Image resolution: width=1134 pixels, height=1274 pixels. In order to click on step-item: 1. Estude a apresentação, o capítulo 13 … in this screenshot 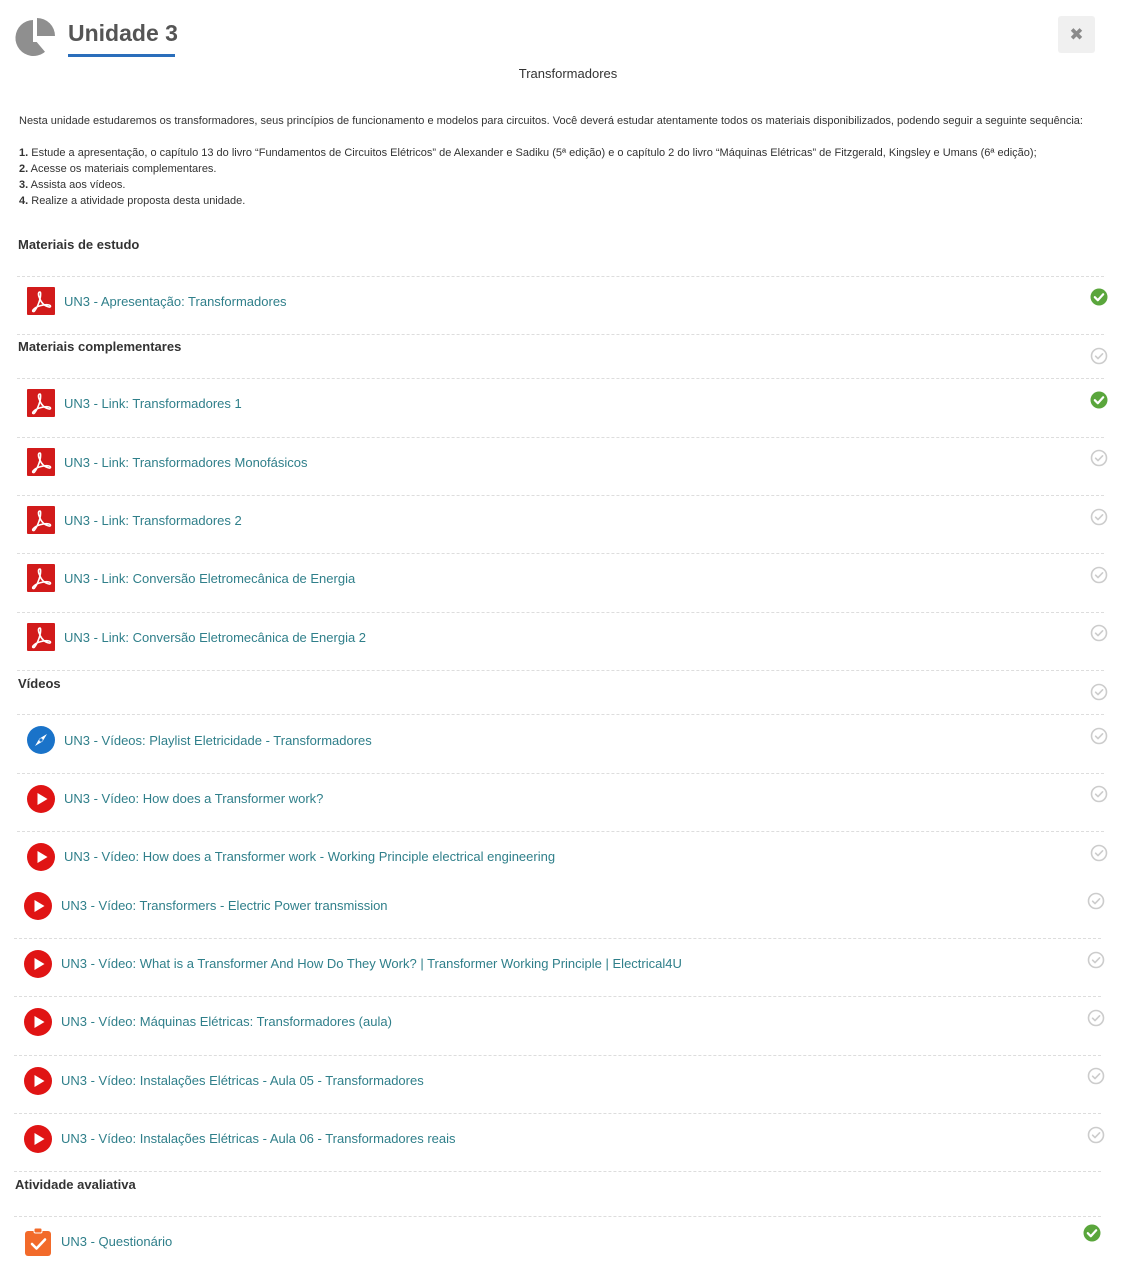, I will do `click(528, 153)`.